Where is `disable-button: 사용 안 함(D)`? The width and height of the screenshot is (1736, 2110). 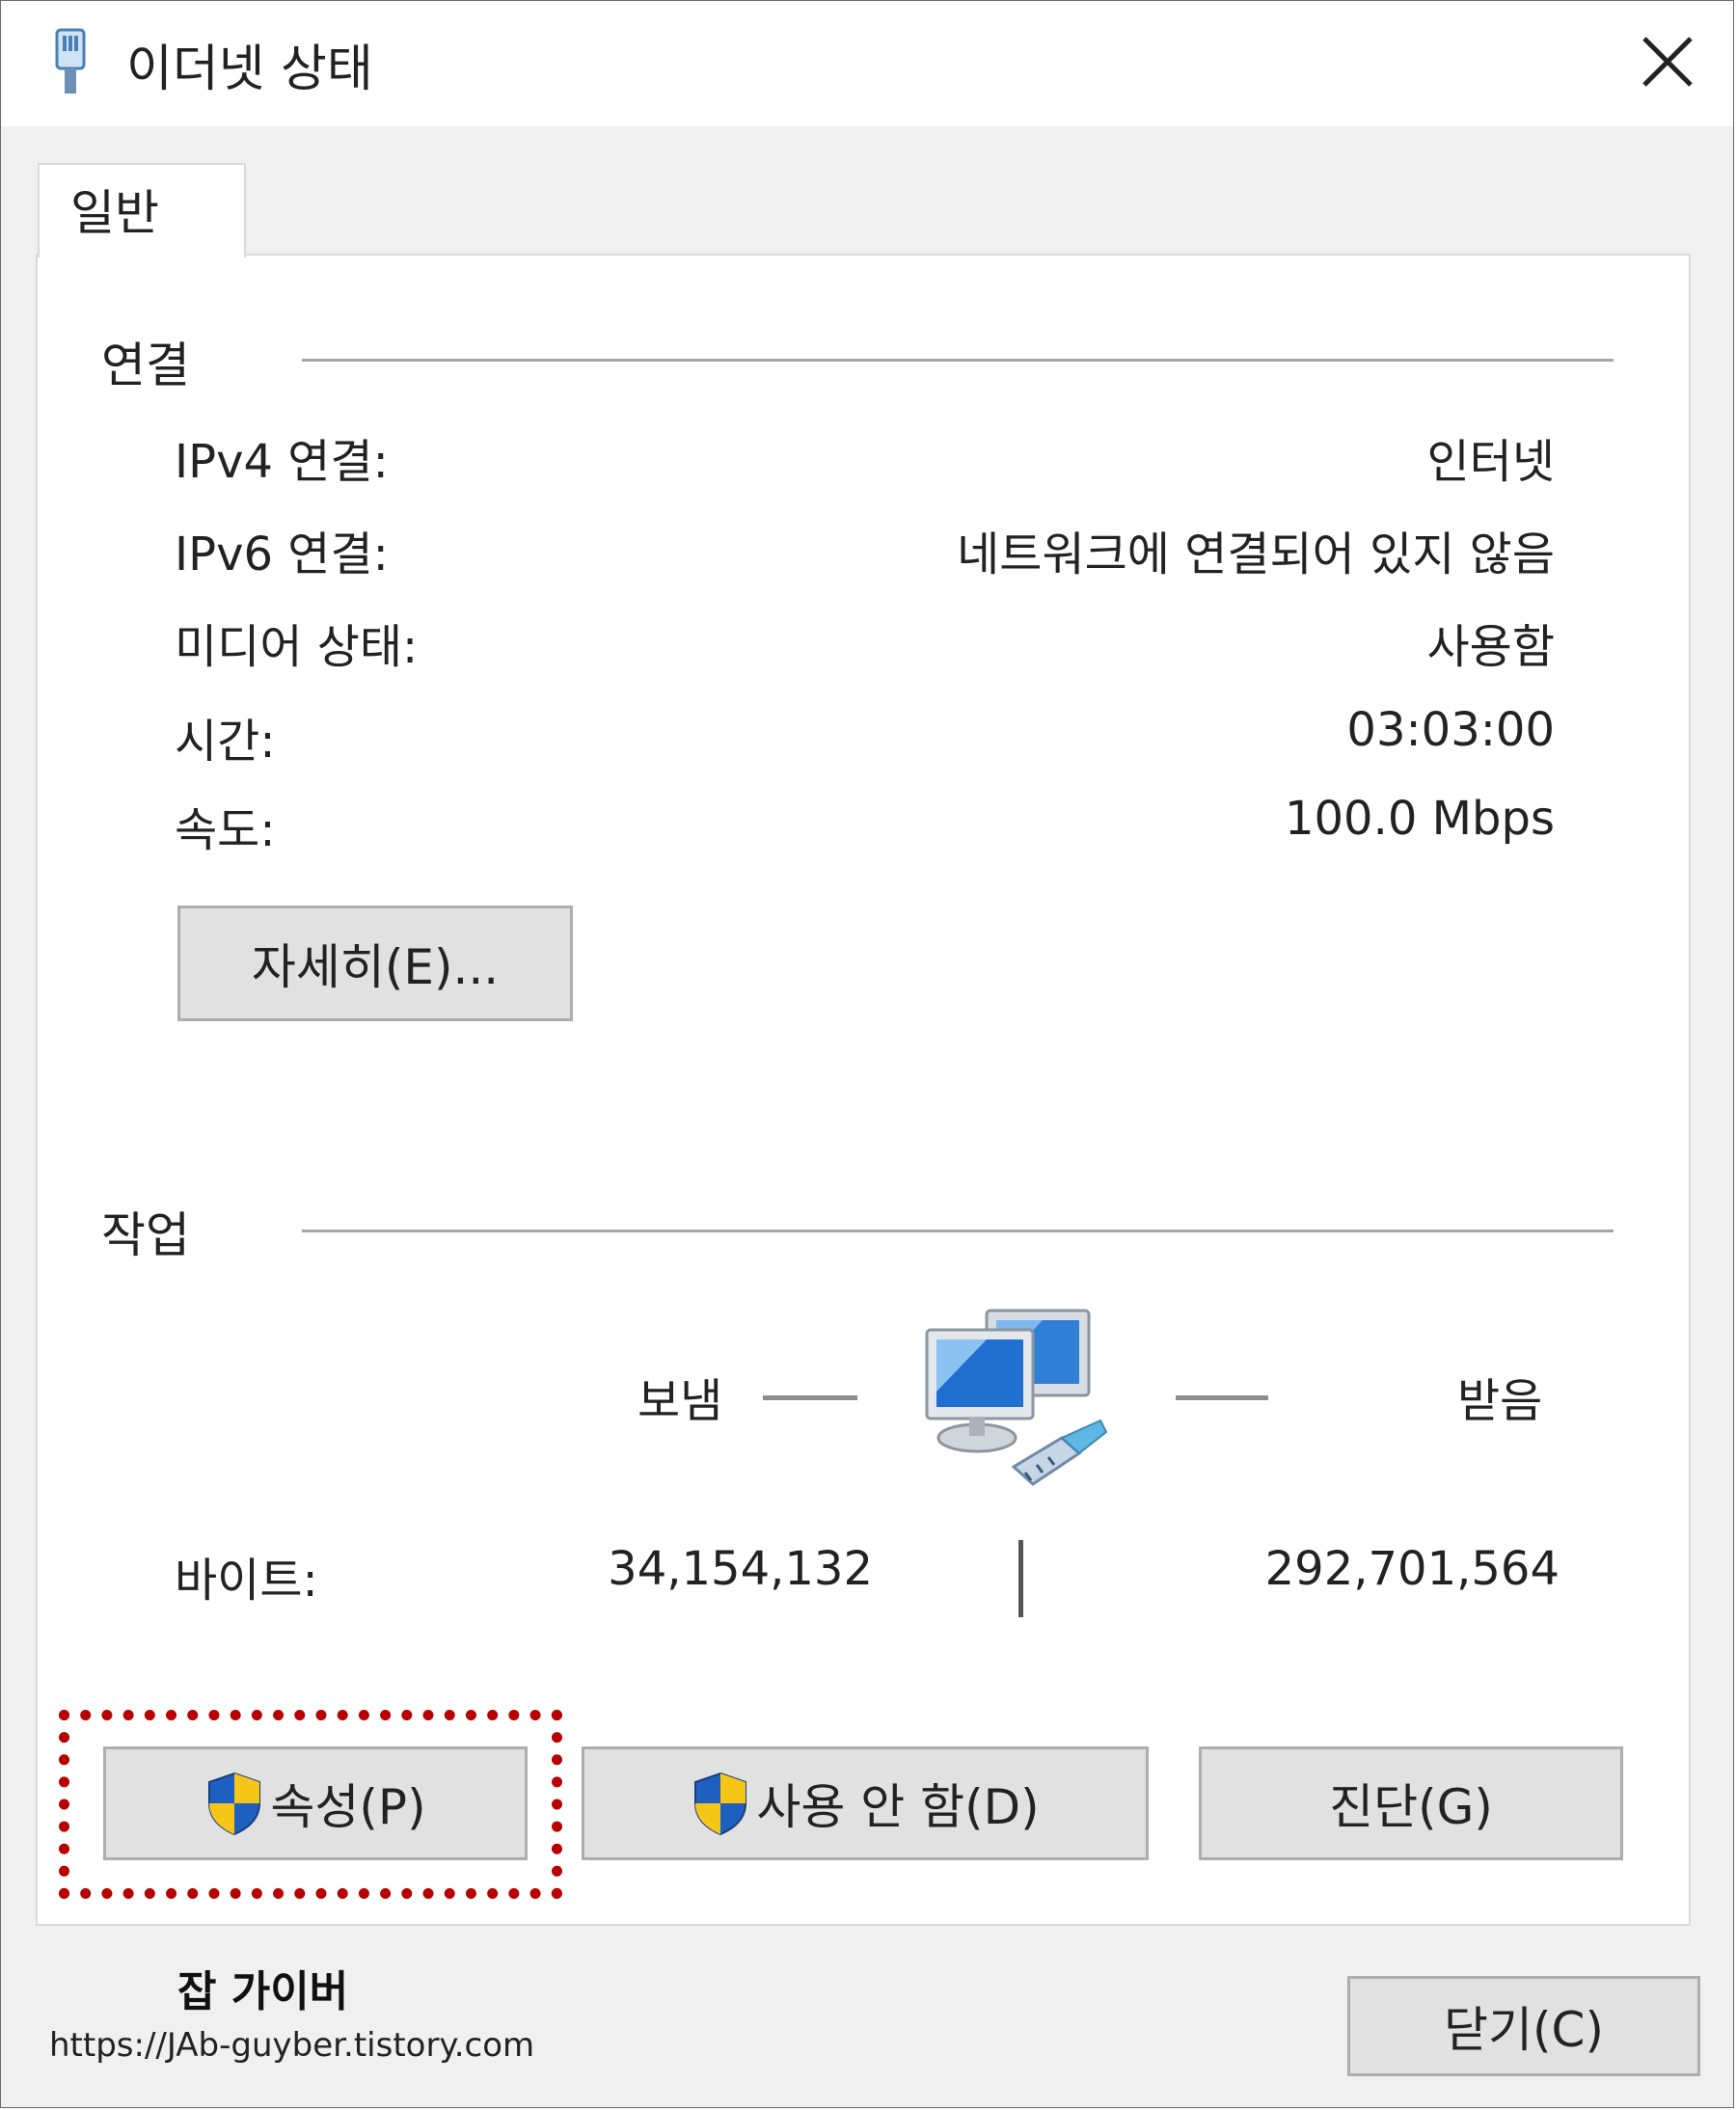
disable-button: 사용 안 함(D) is located at coordinates (865, 1803).